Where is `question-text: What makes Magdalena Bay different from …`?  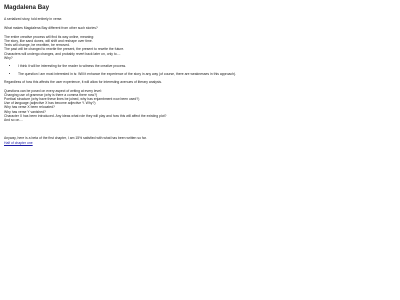 question-text: What makes Magdalena Bay different from … is located at coordinates (51, 28).